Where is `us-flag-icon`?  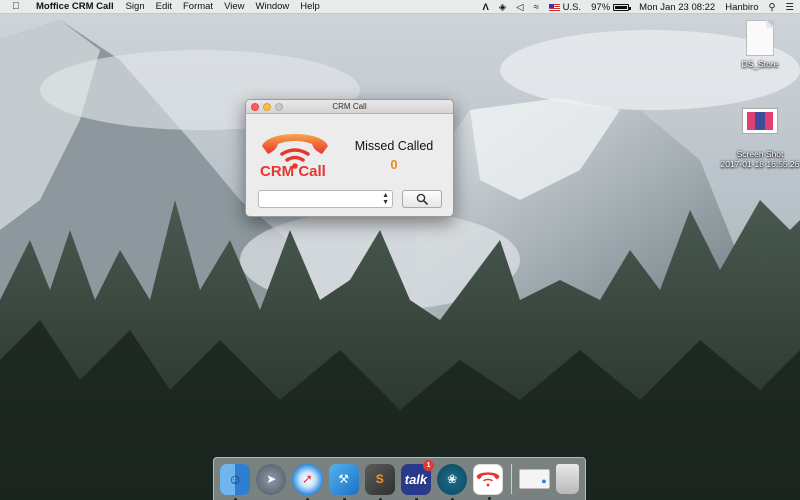 us-flag-icon is located at coordinates (554, 7).